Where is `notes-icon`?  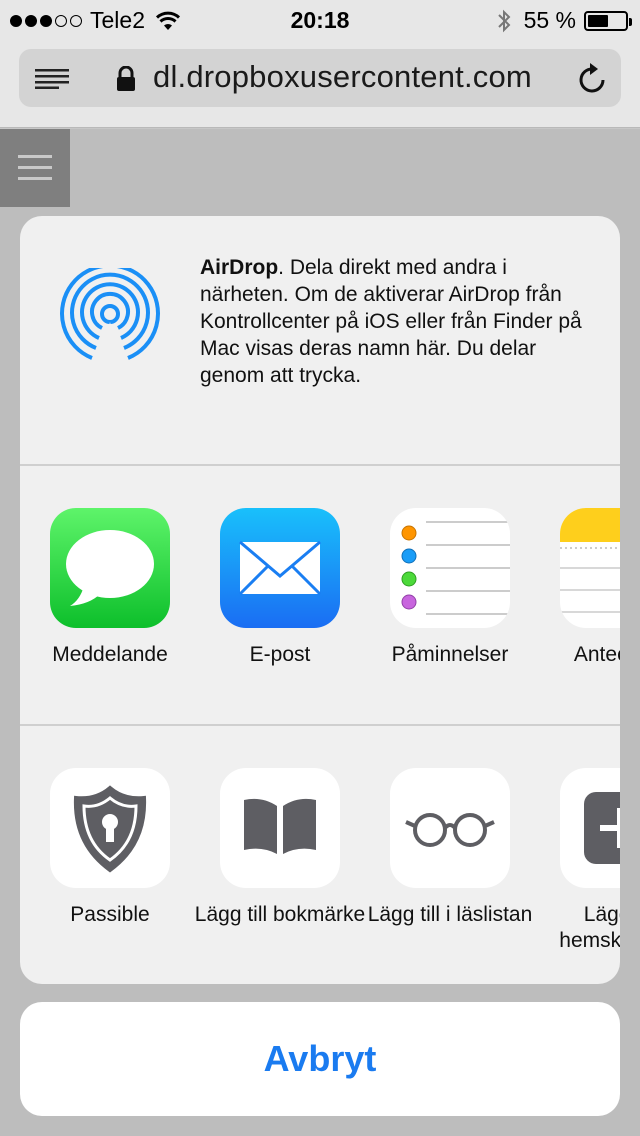
notes-icon is located at coordinates (590, 568).